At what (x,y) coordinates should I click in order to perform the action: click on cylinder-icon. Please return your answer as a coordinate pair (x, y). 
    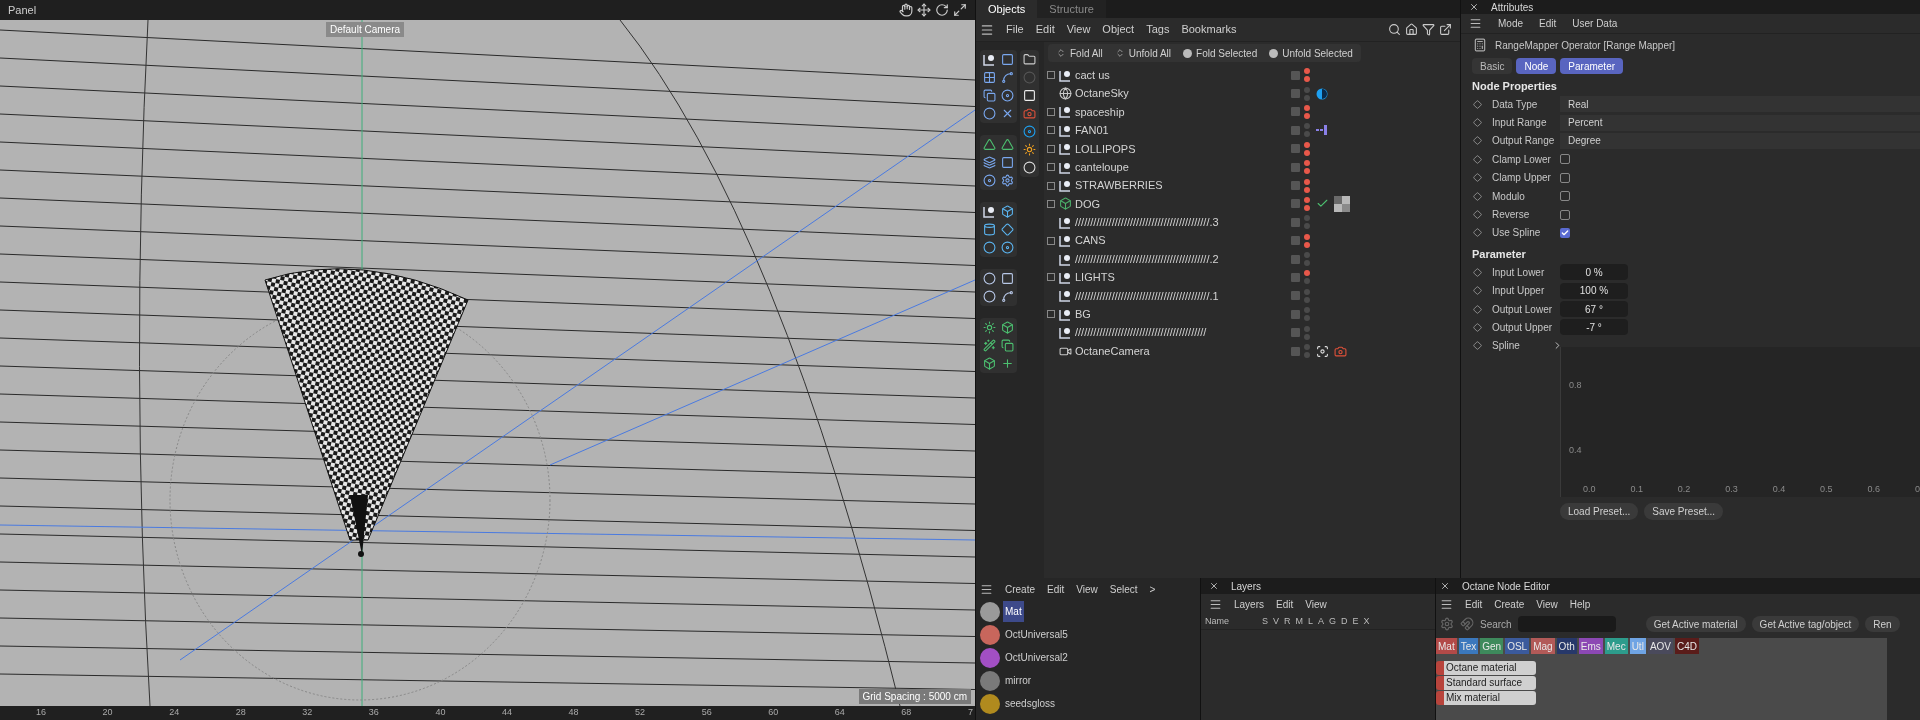
    Looking at the image, I should click on (989, 229).